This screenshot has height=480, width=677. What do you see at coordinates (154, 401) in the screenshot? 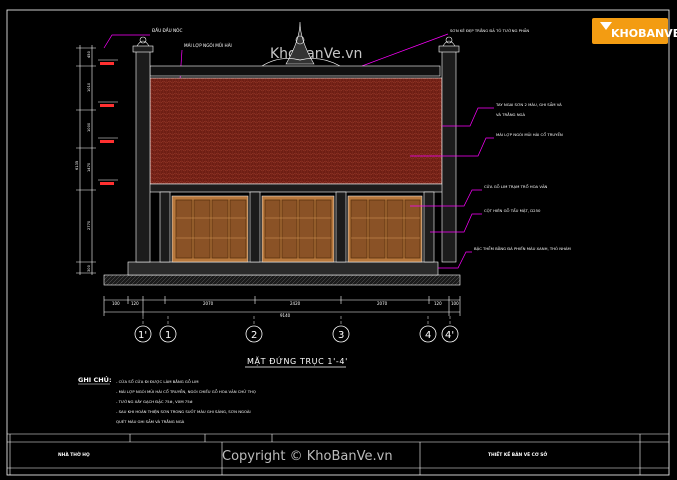
I see `notes-line-2: - TƯỜNG XÂY GẠCH ĐẶC 75#, VXM 75#` at bounding box center [154, 401].